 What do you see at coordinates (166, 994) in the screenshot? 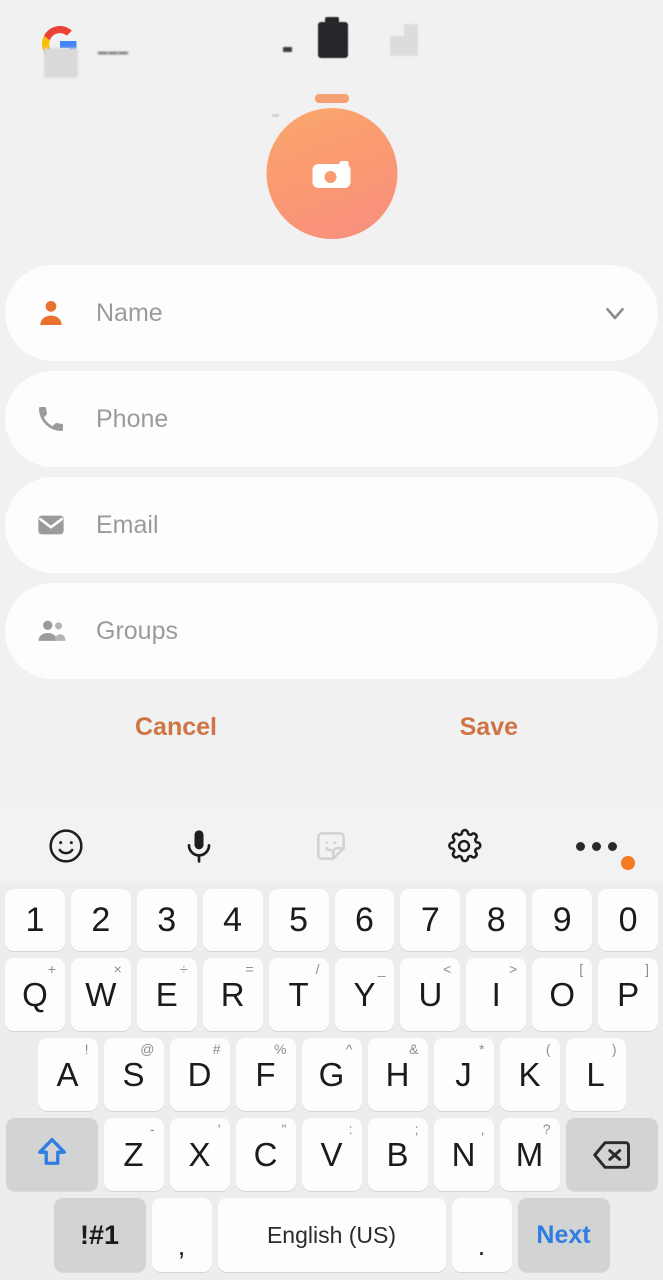
I see `letter-key-e: ÷ E` at bounding box center [166, 994].